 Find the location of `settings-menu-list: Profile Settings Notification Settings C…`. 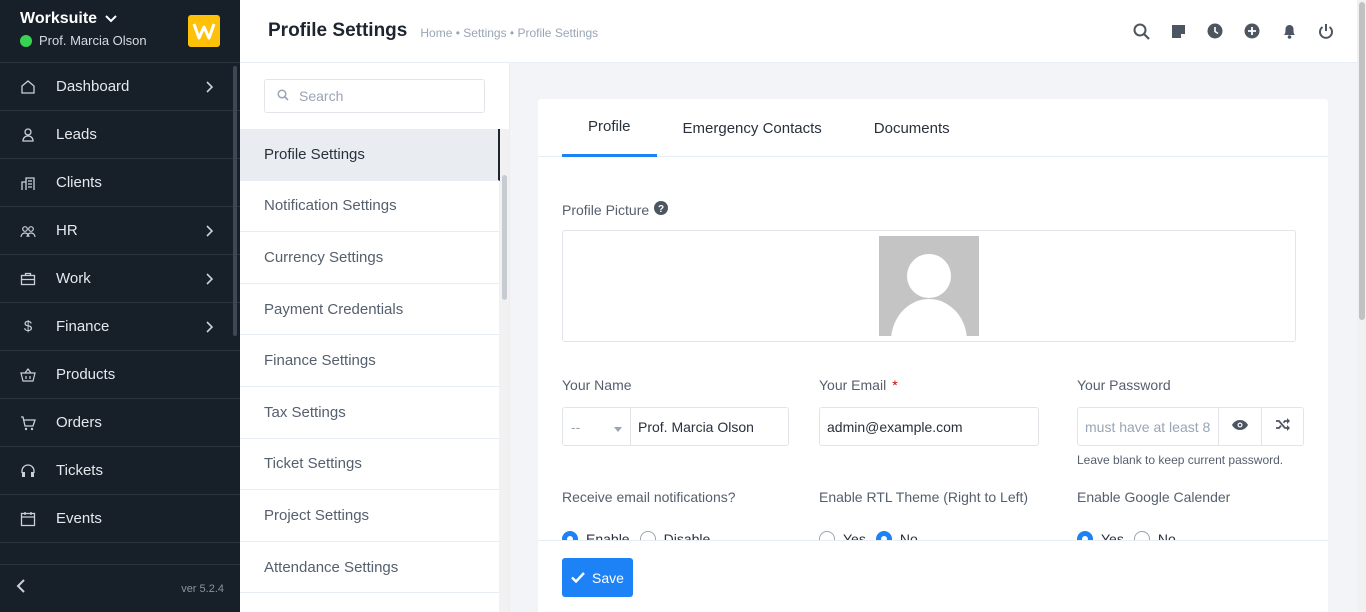

settings-menu-list: Profile Settings Notification Settings C… is located at coordinates (370, 361).